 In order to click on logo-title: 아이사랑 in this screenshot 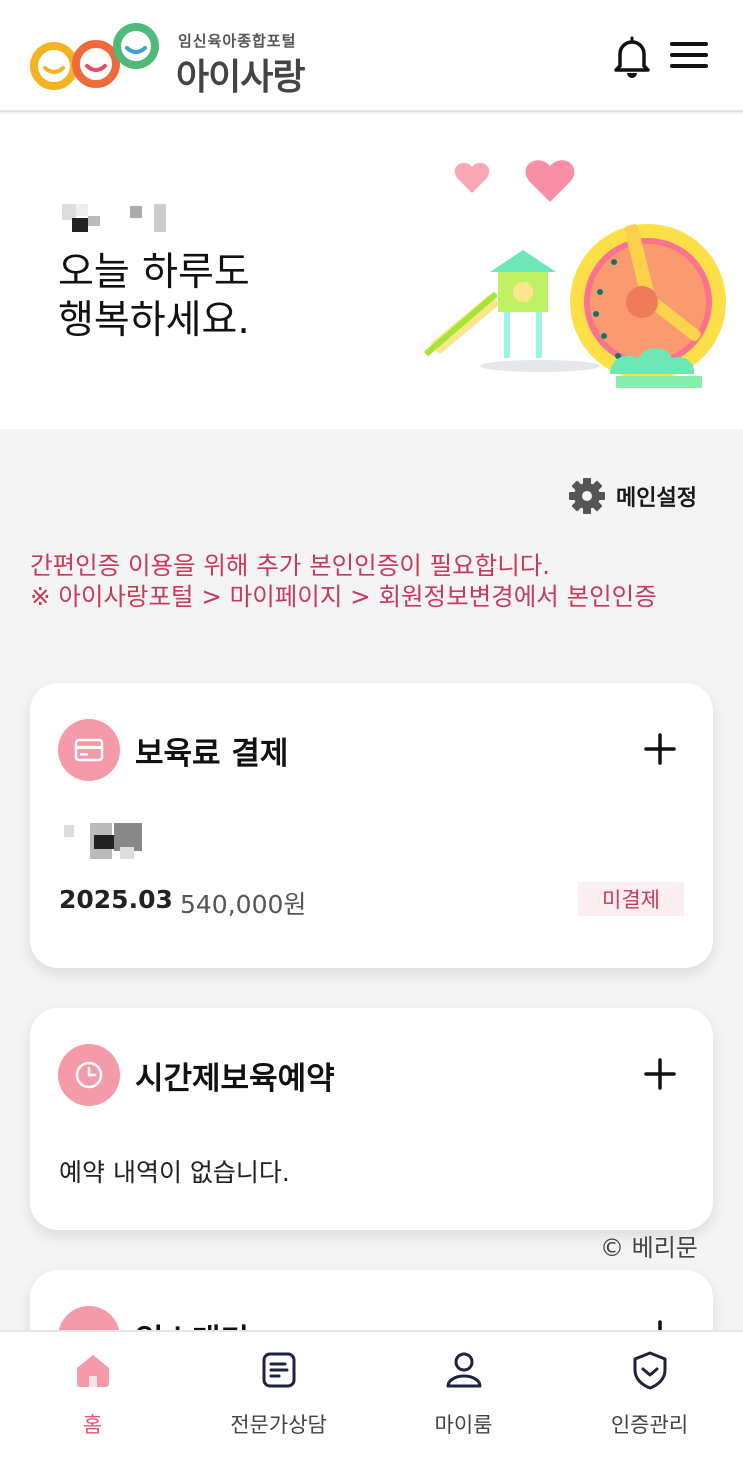, I will do `click(240, 77)`.